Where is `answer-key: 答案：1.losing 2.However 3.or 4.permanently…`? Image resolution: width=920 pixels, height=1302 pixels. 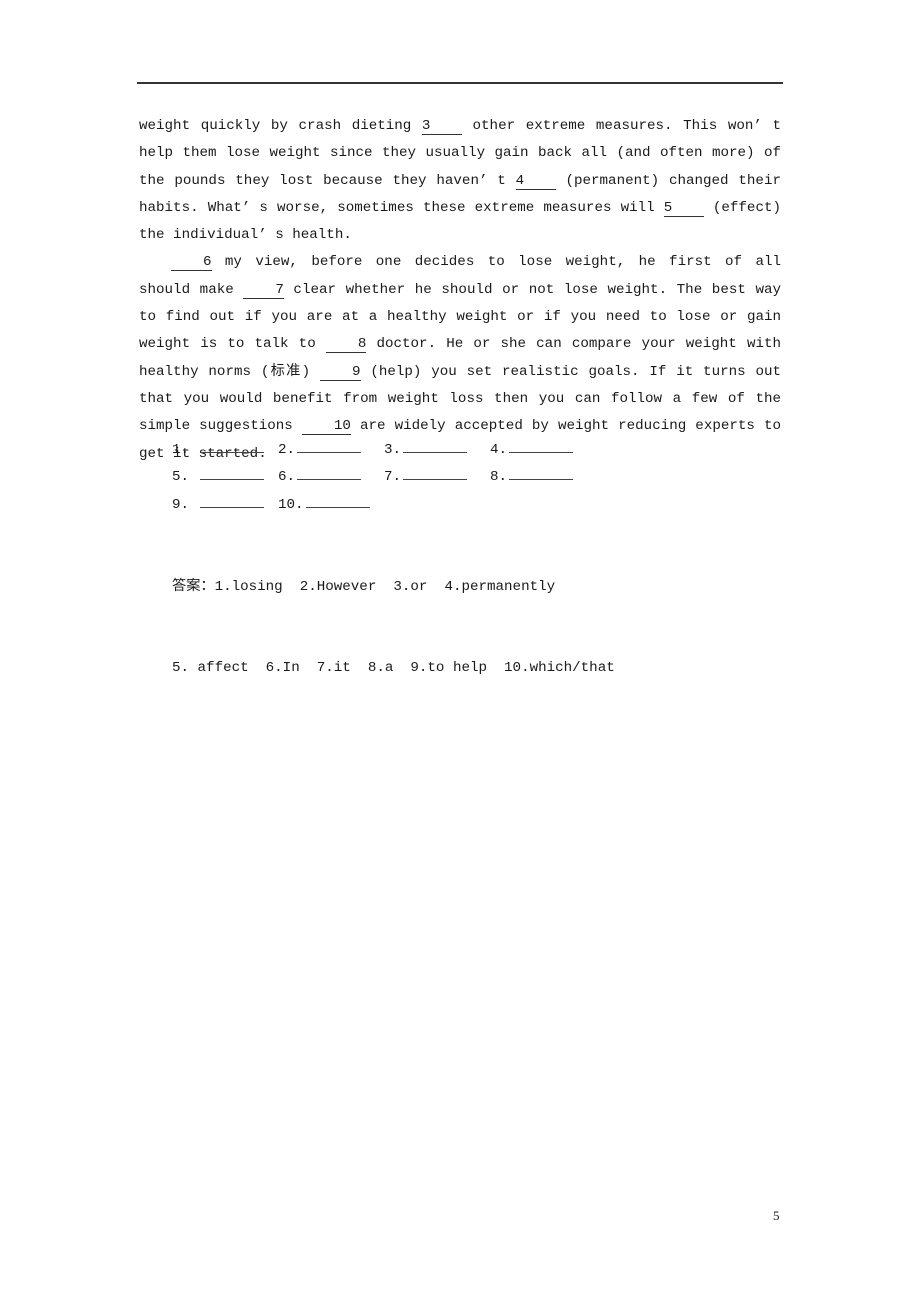 answer-key: 答案：1.losing 2.However 3.or 4.permanently… is located at coordinates (393, 614).